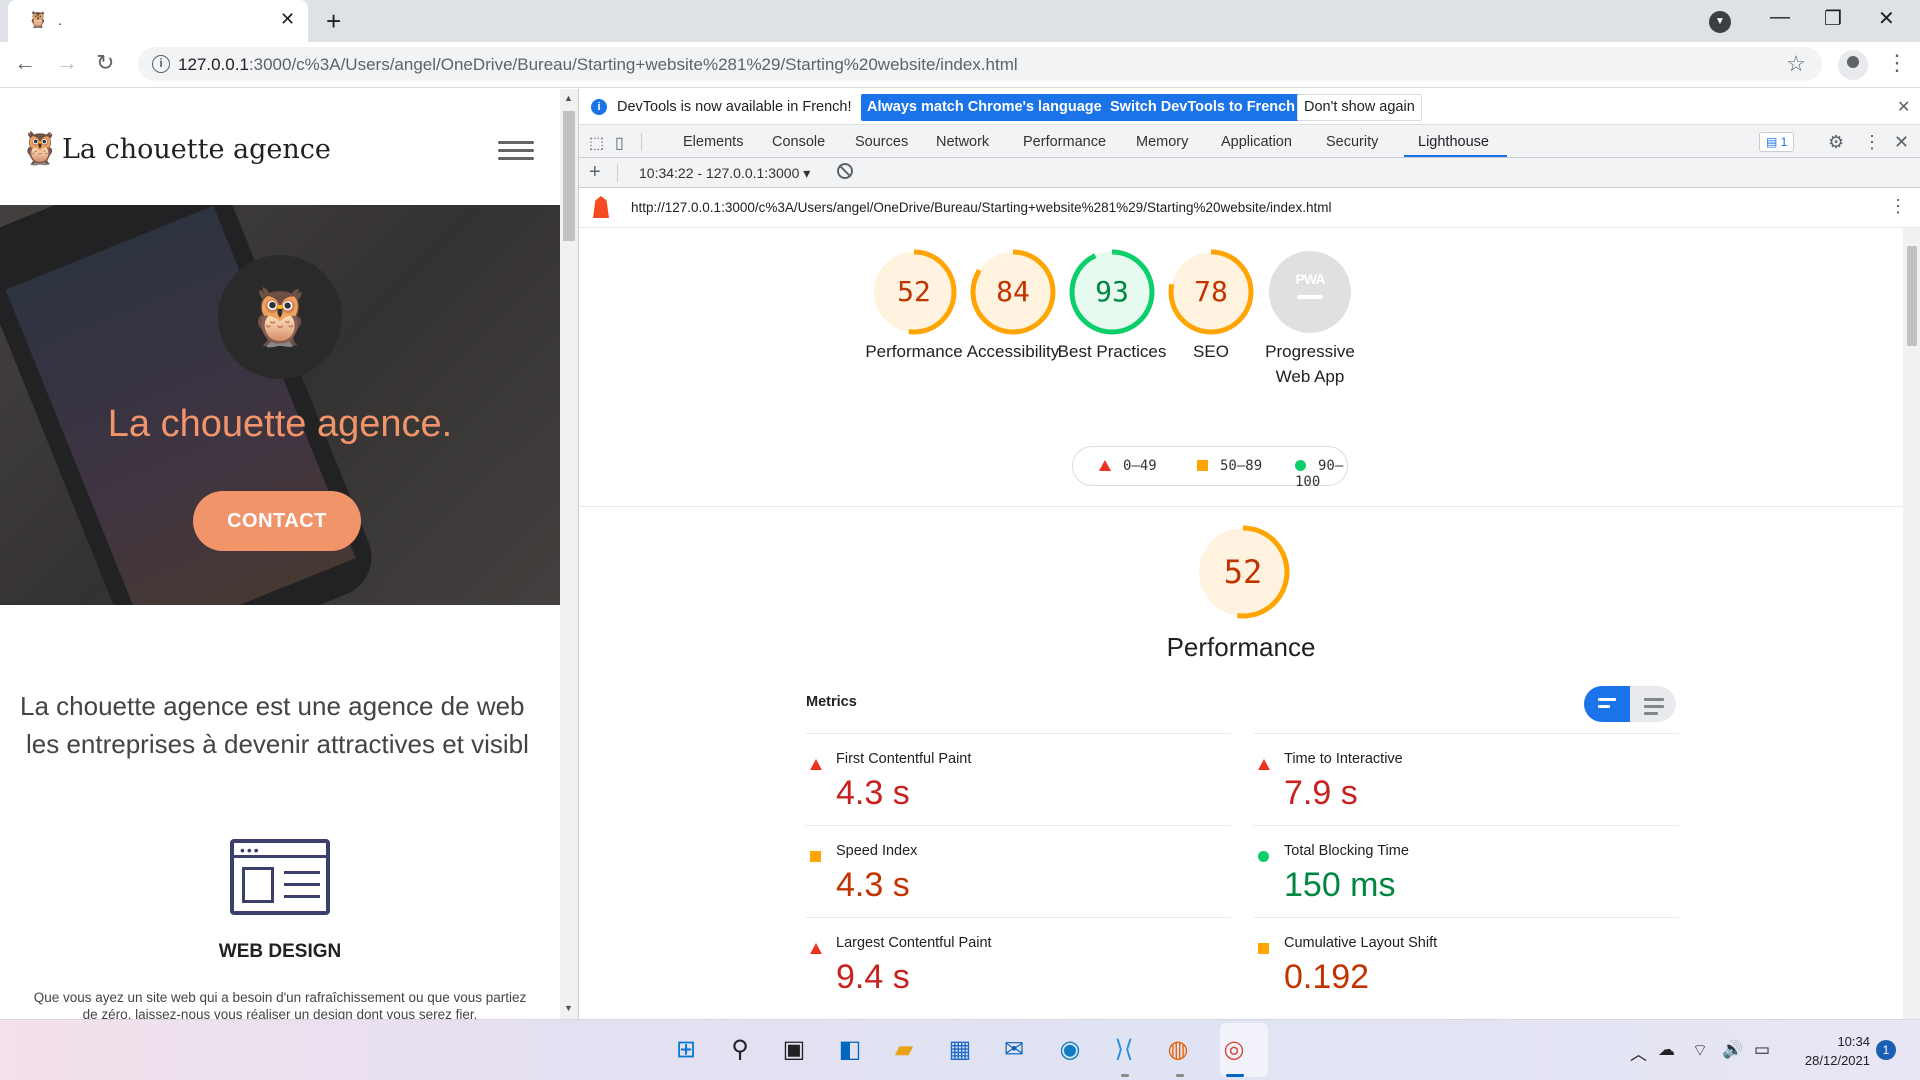 Image resolution: width=1920 pixels, height=1080 pixels. Describe the element at coordinates (850, 1050) in the screenshot. I see `widgets-icon: ◧` at that location.